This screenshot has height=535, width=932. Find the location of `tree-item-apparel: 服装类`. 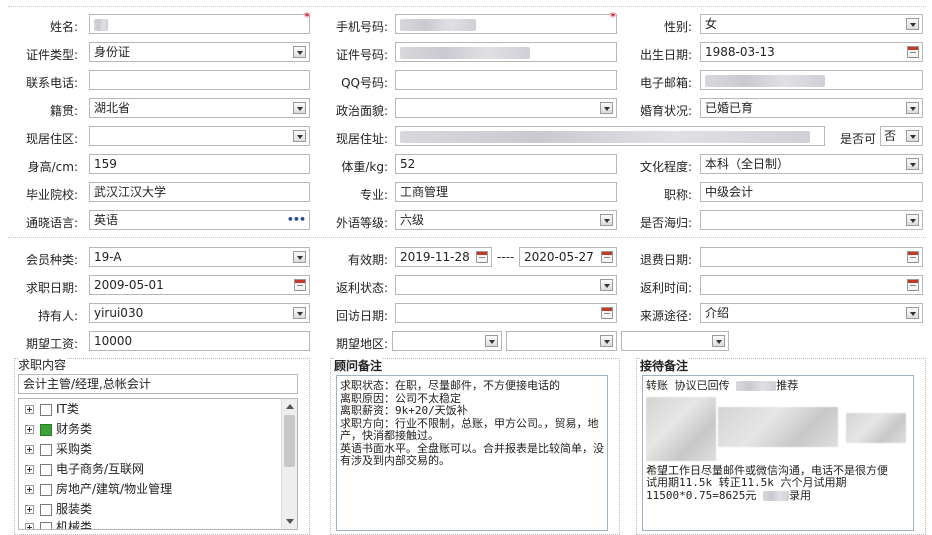

tree-item-apparel: 服装类 is located at coordinates (58, 509).